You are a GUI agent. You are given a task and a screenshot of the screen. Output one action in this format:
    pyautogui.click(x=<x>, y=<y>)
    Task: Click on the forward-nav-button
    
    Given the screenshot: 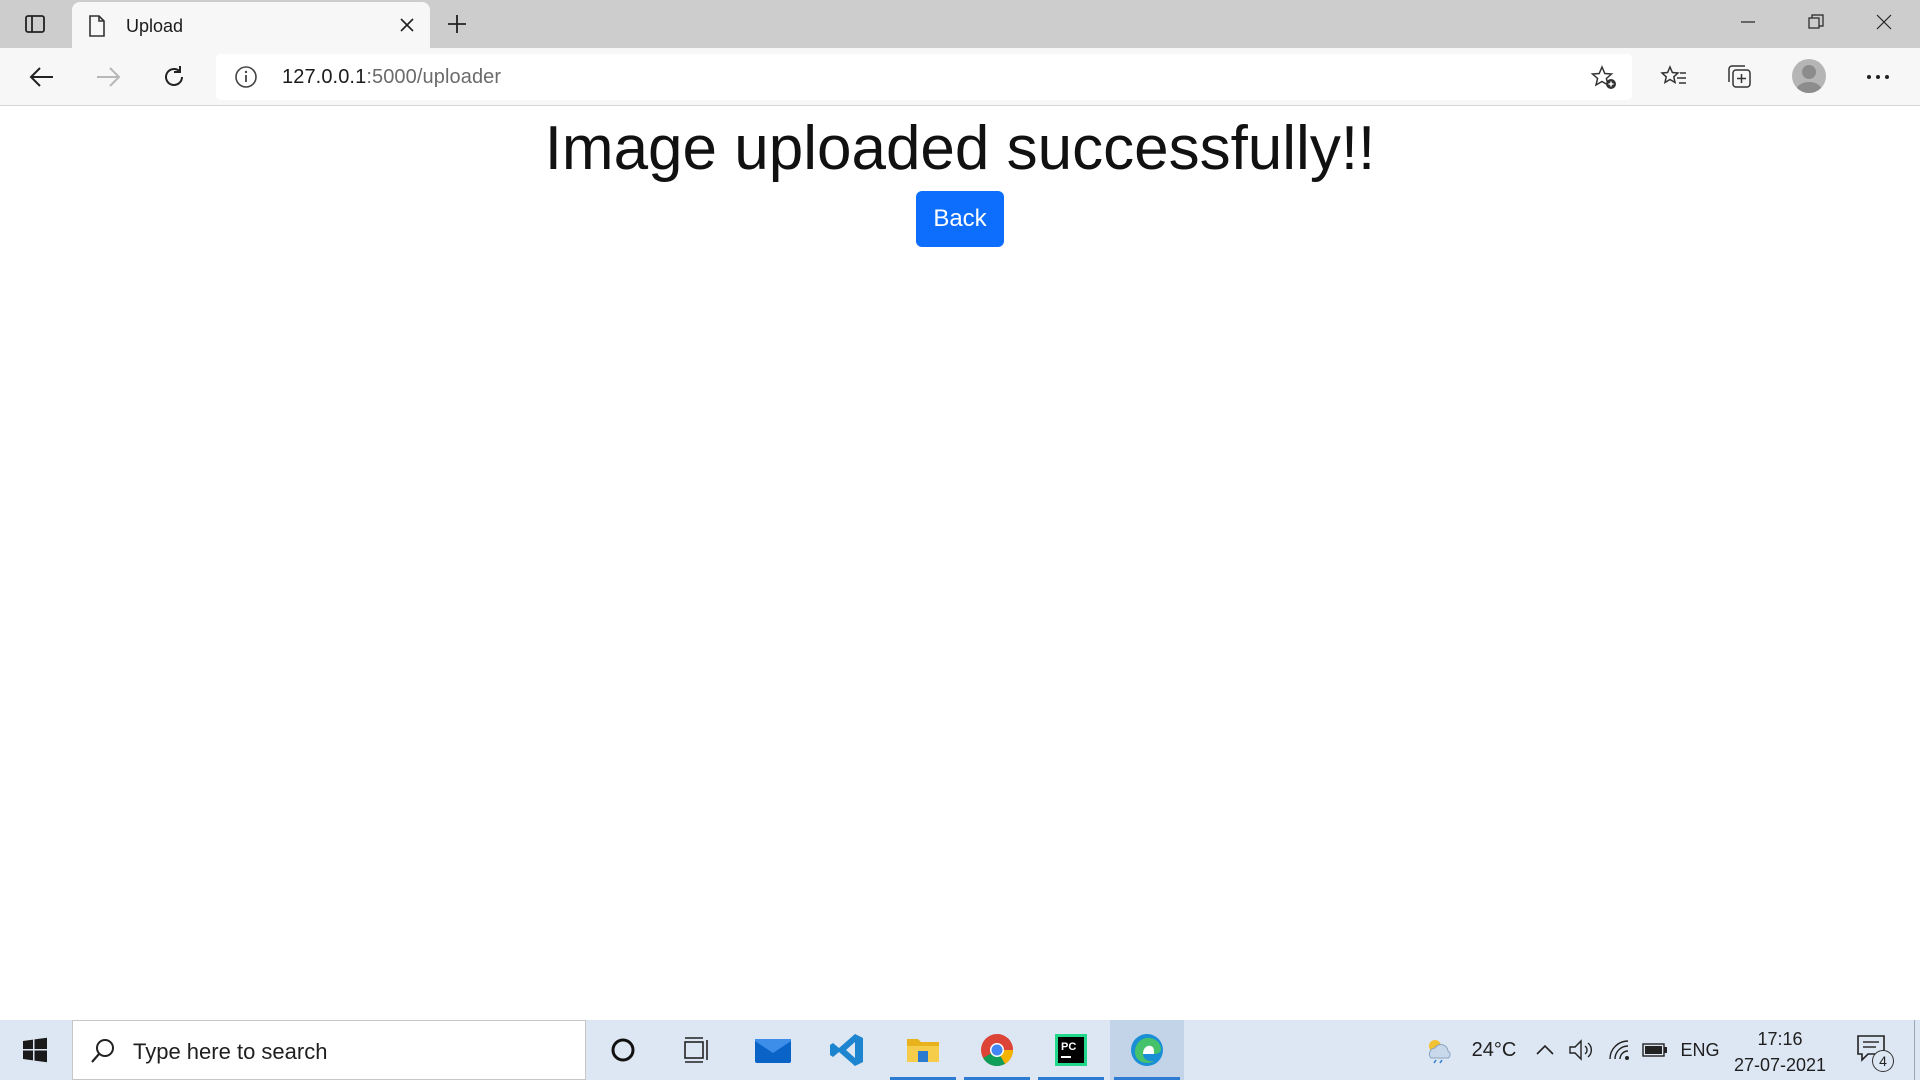 What is the action you would take?
    pyautogui.click(x=108, y=77)
    